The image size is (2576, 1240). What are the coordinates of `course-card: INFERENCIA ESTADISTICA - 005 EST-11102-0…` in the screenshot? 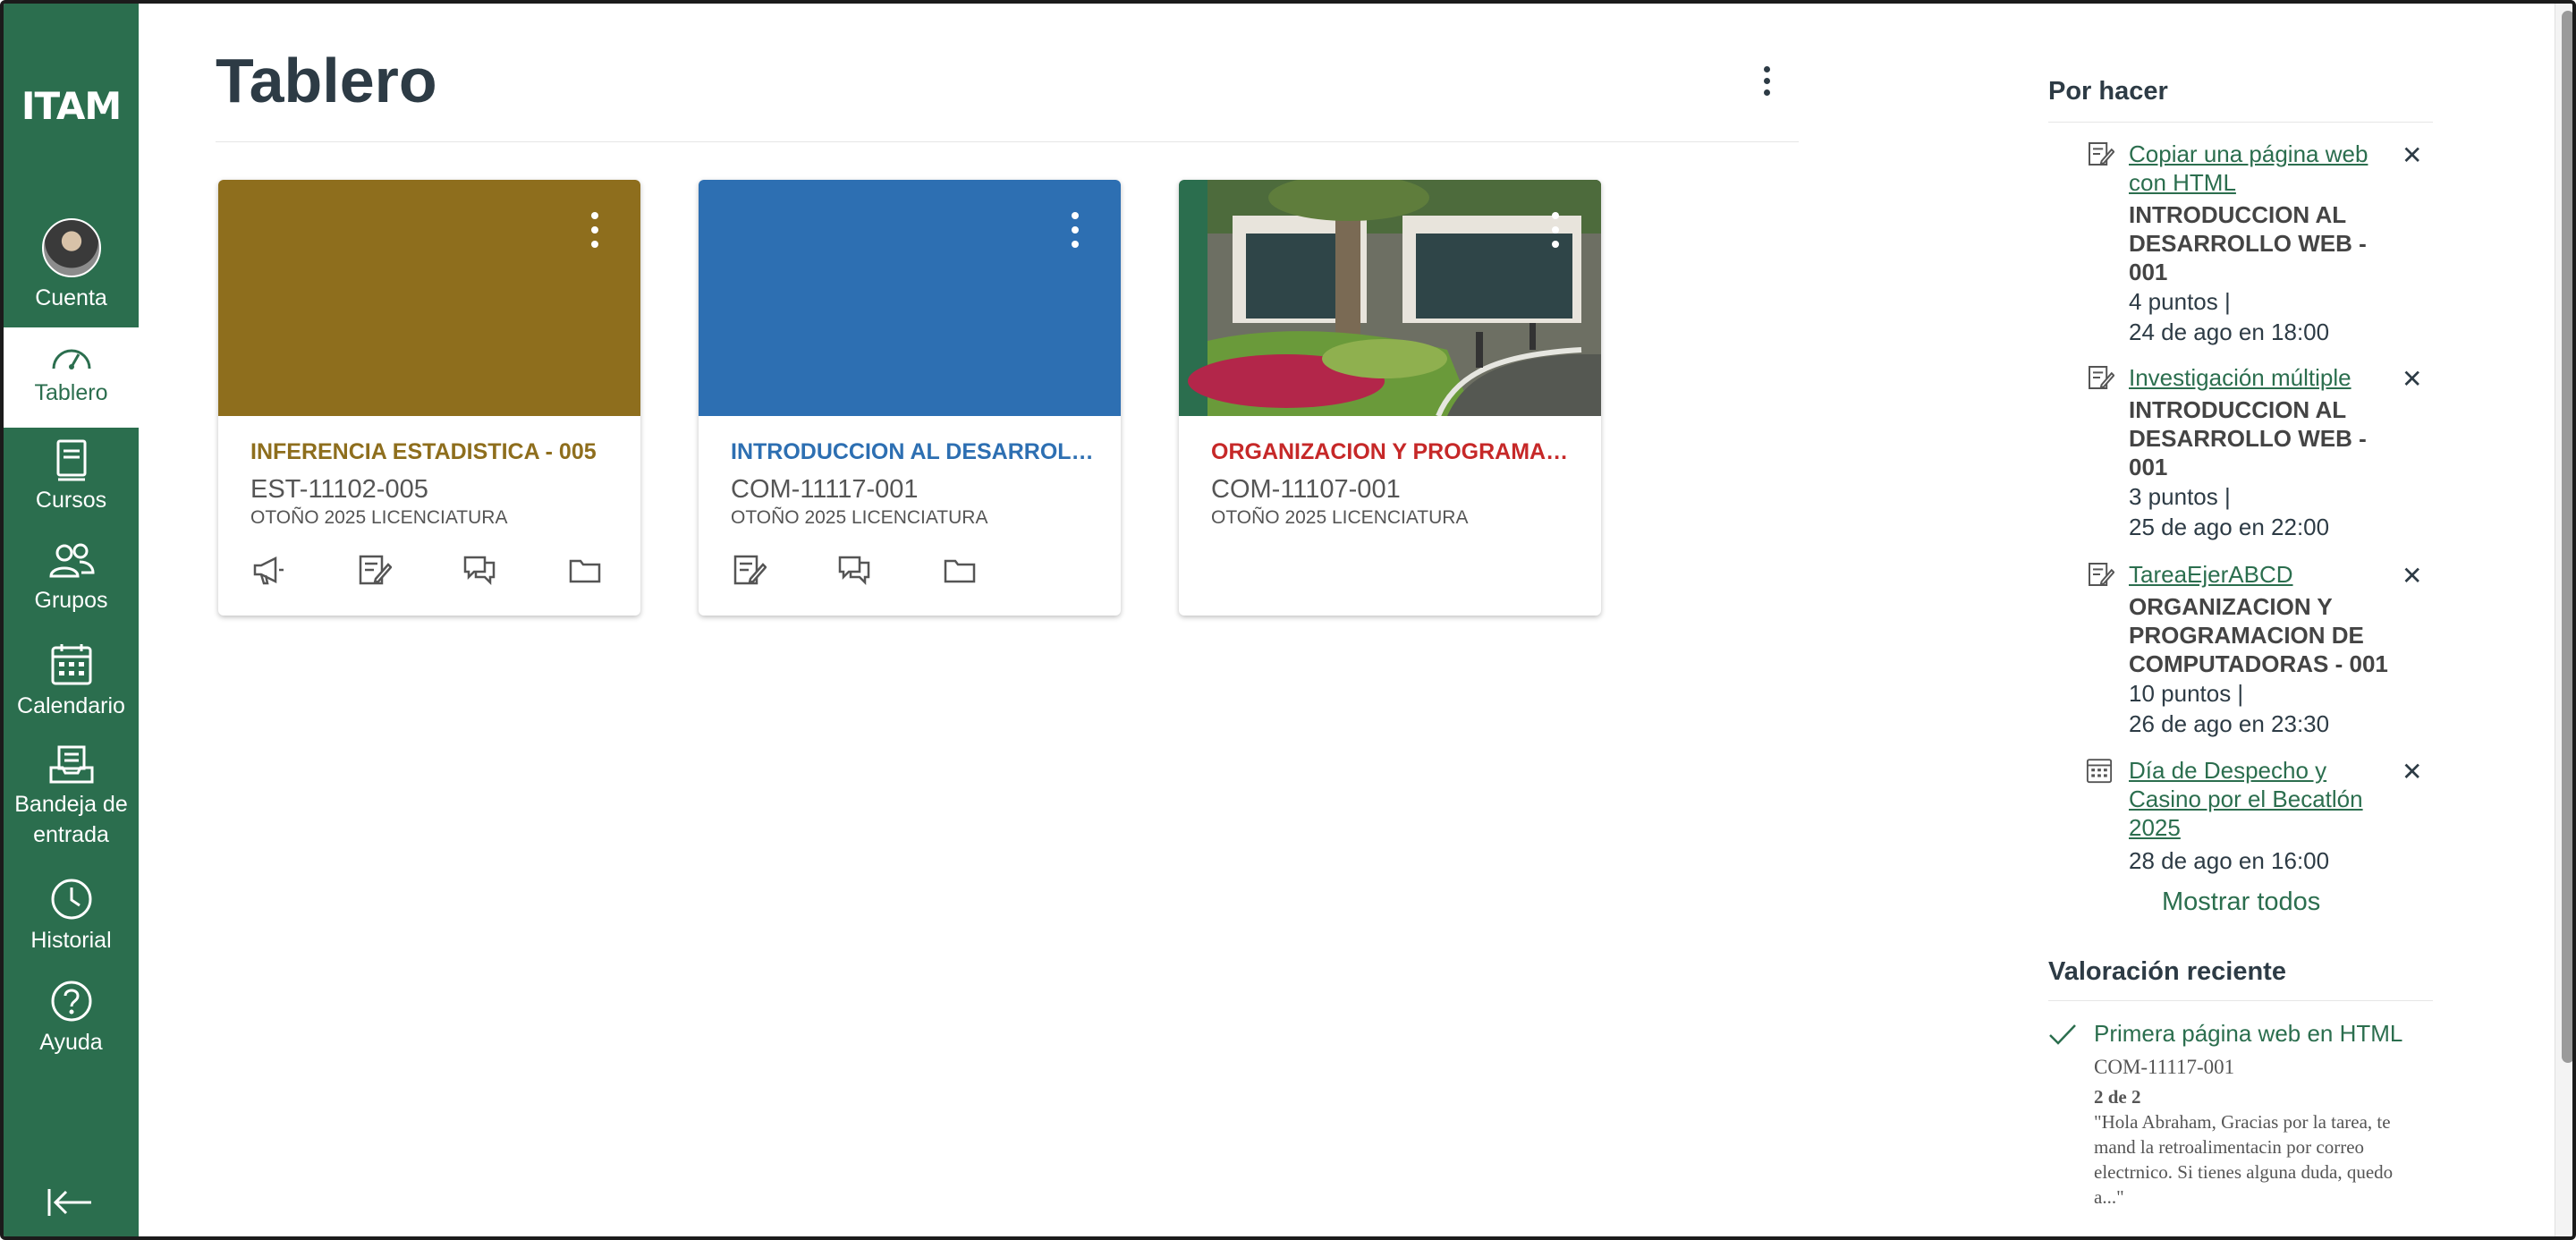 It's located at (429, 398).